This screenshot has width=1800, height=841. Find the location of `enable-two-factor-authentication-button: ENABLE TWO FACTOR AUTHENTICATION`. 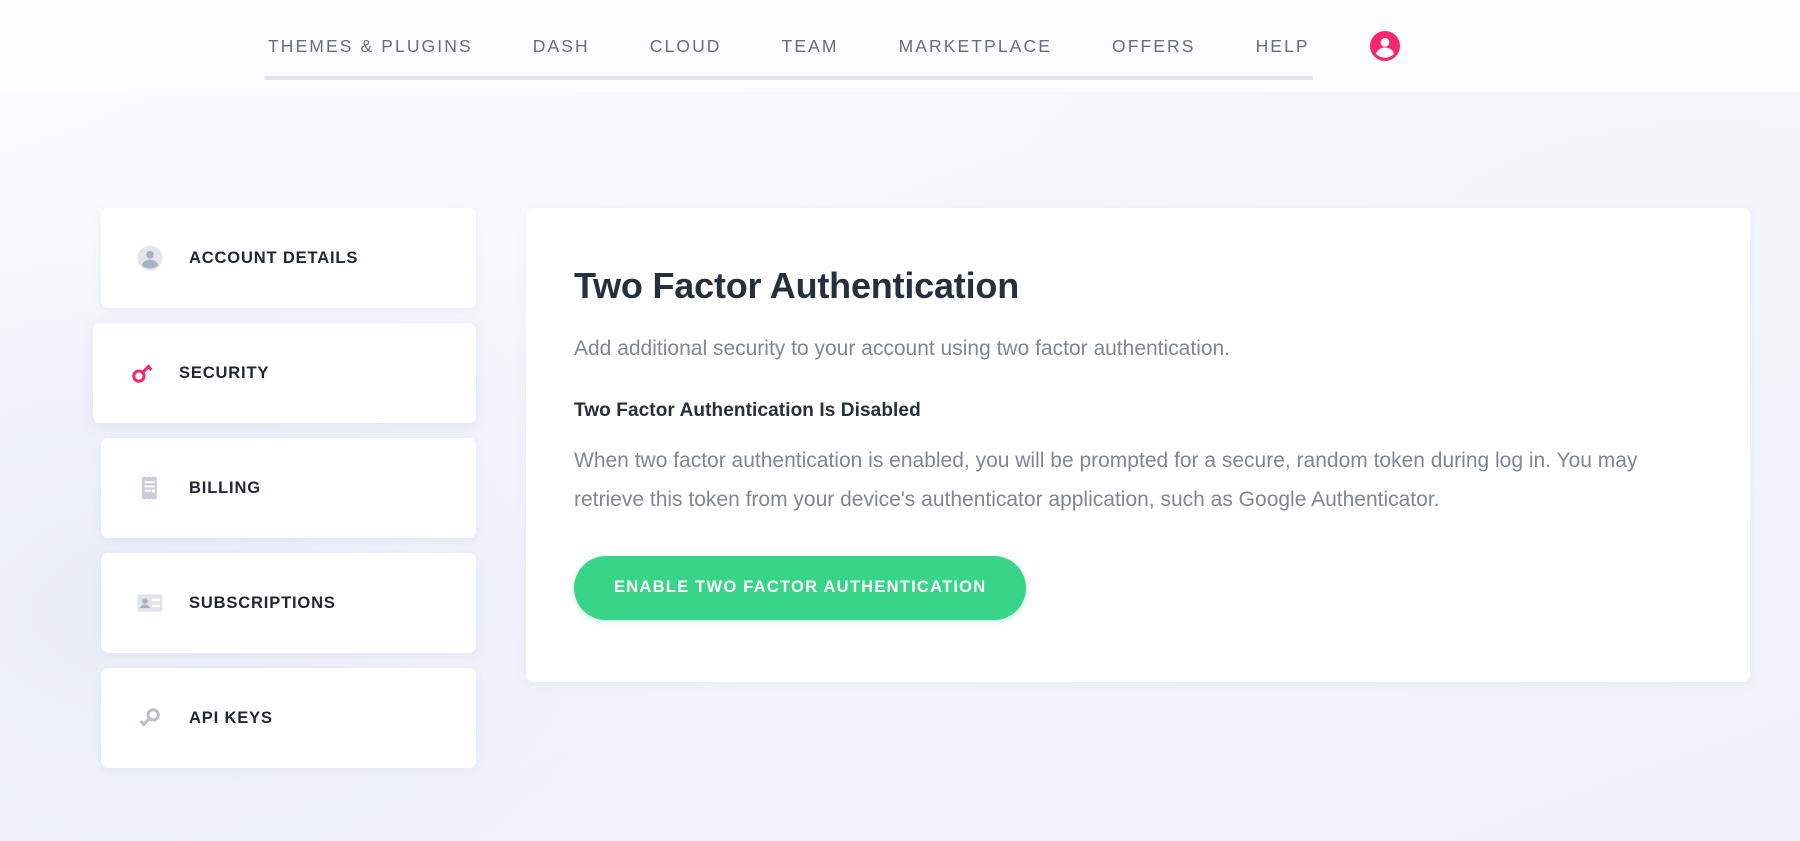

enable-two-factor-authentication-button: ENABLE TWO FACTOR AUTHENTICATION is located at coordinates (800, 587).